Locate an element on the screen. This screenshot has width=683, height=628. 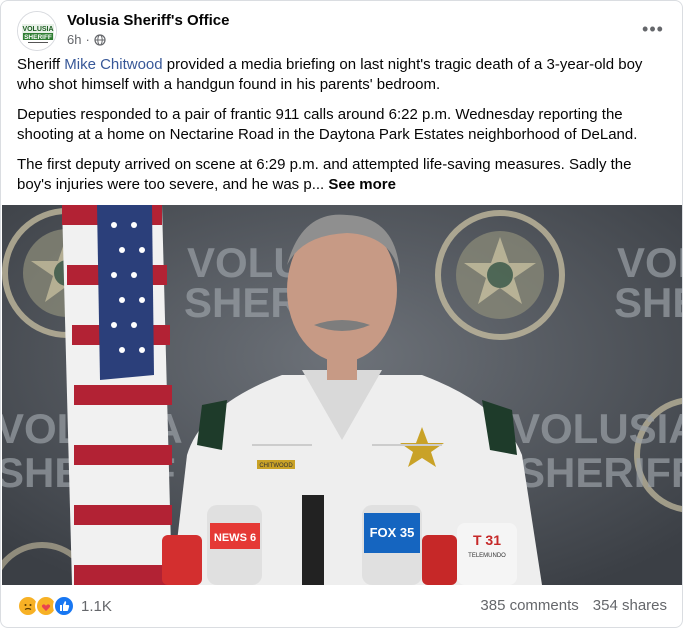
post-time: 6h is located at coordinates (74, 39).